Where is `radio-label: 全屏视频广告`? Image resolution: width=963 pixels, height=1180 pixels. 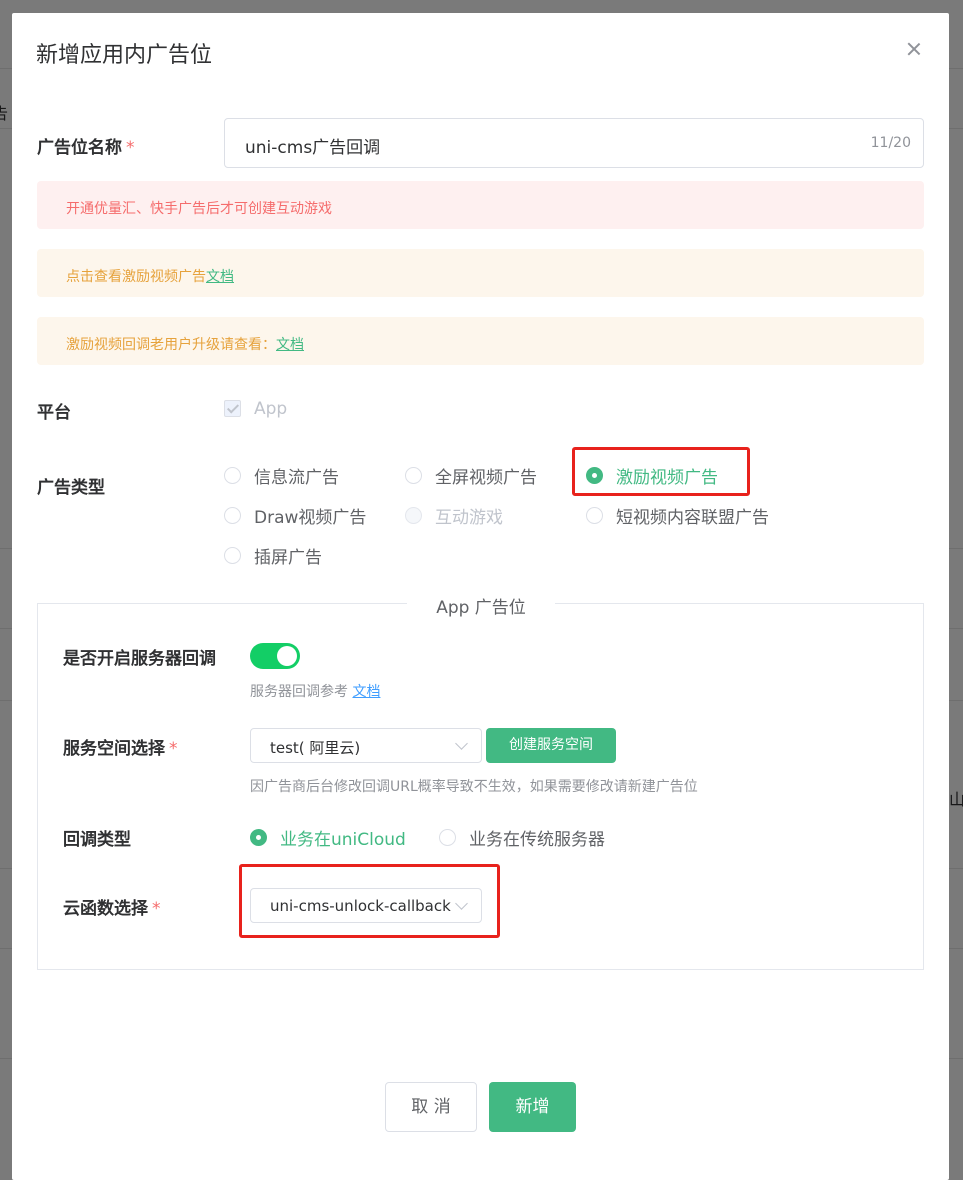
radio-label: 全屏视频广告 is located at coordinates (486, 478).